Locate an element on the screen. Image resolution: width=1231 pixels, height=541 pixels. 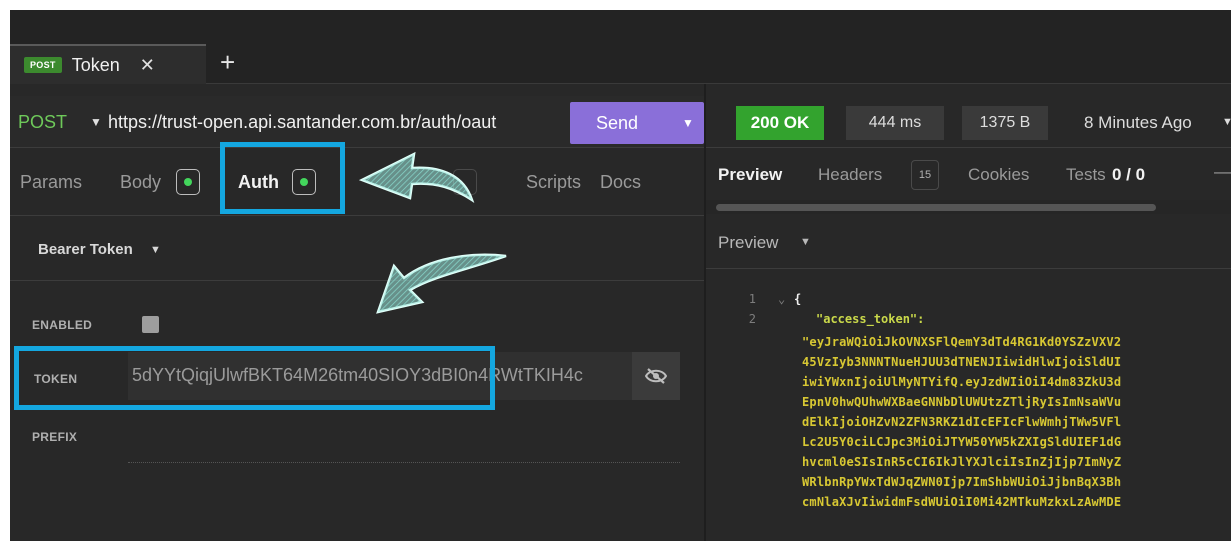
line-number: 2 is located at coordinates (752, 319).